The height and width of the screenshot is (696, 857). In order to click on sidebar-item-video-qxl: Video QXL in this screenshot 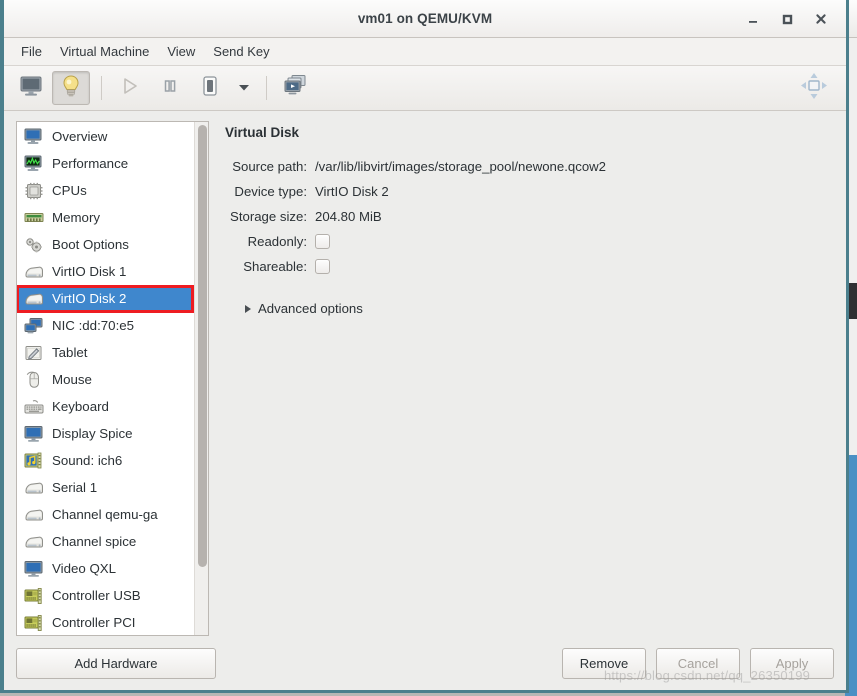, I will do `click(105, 568)`.